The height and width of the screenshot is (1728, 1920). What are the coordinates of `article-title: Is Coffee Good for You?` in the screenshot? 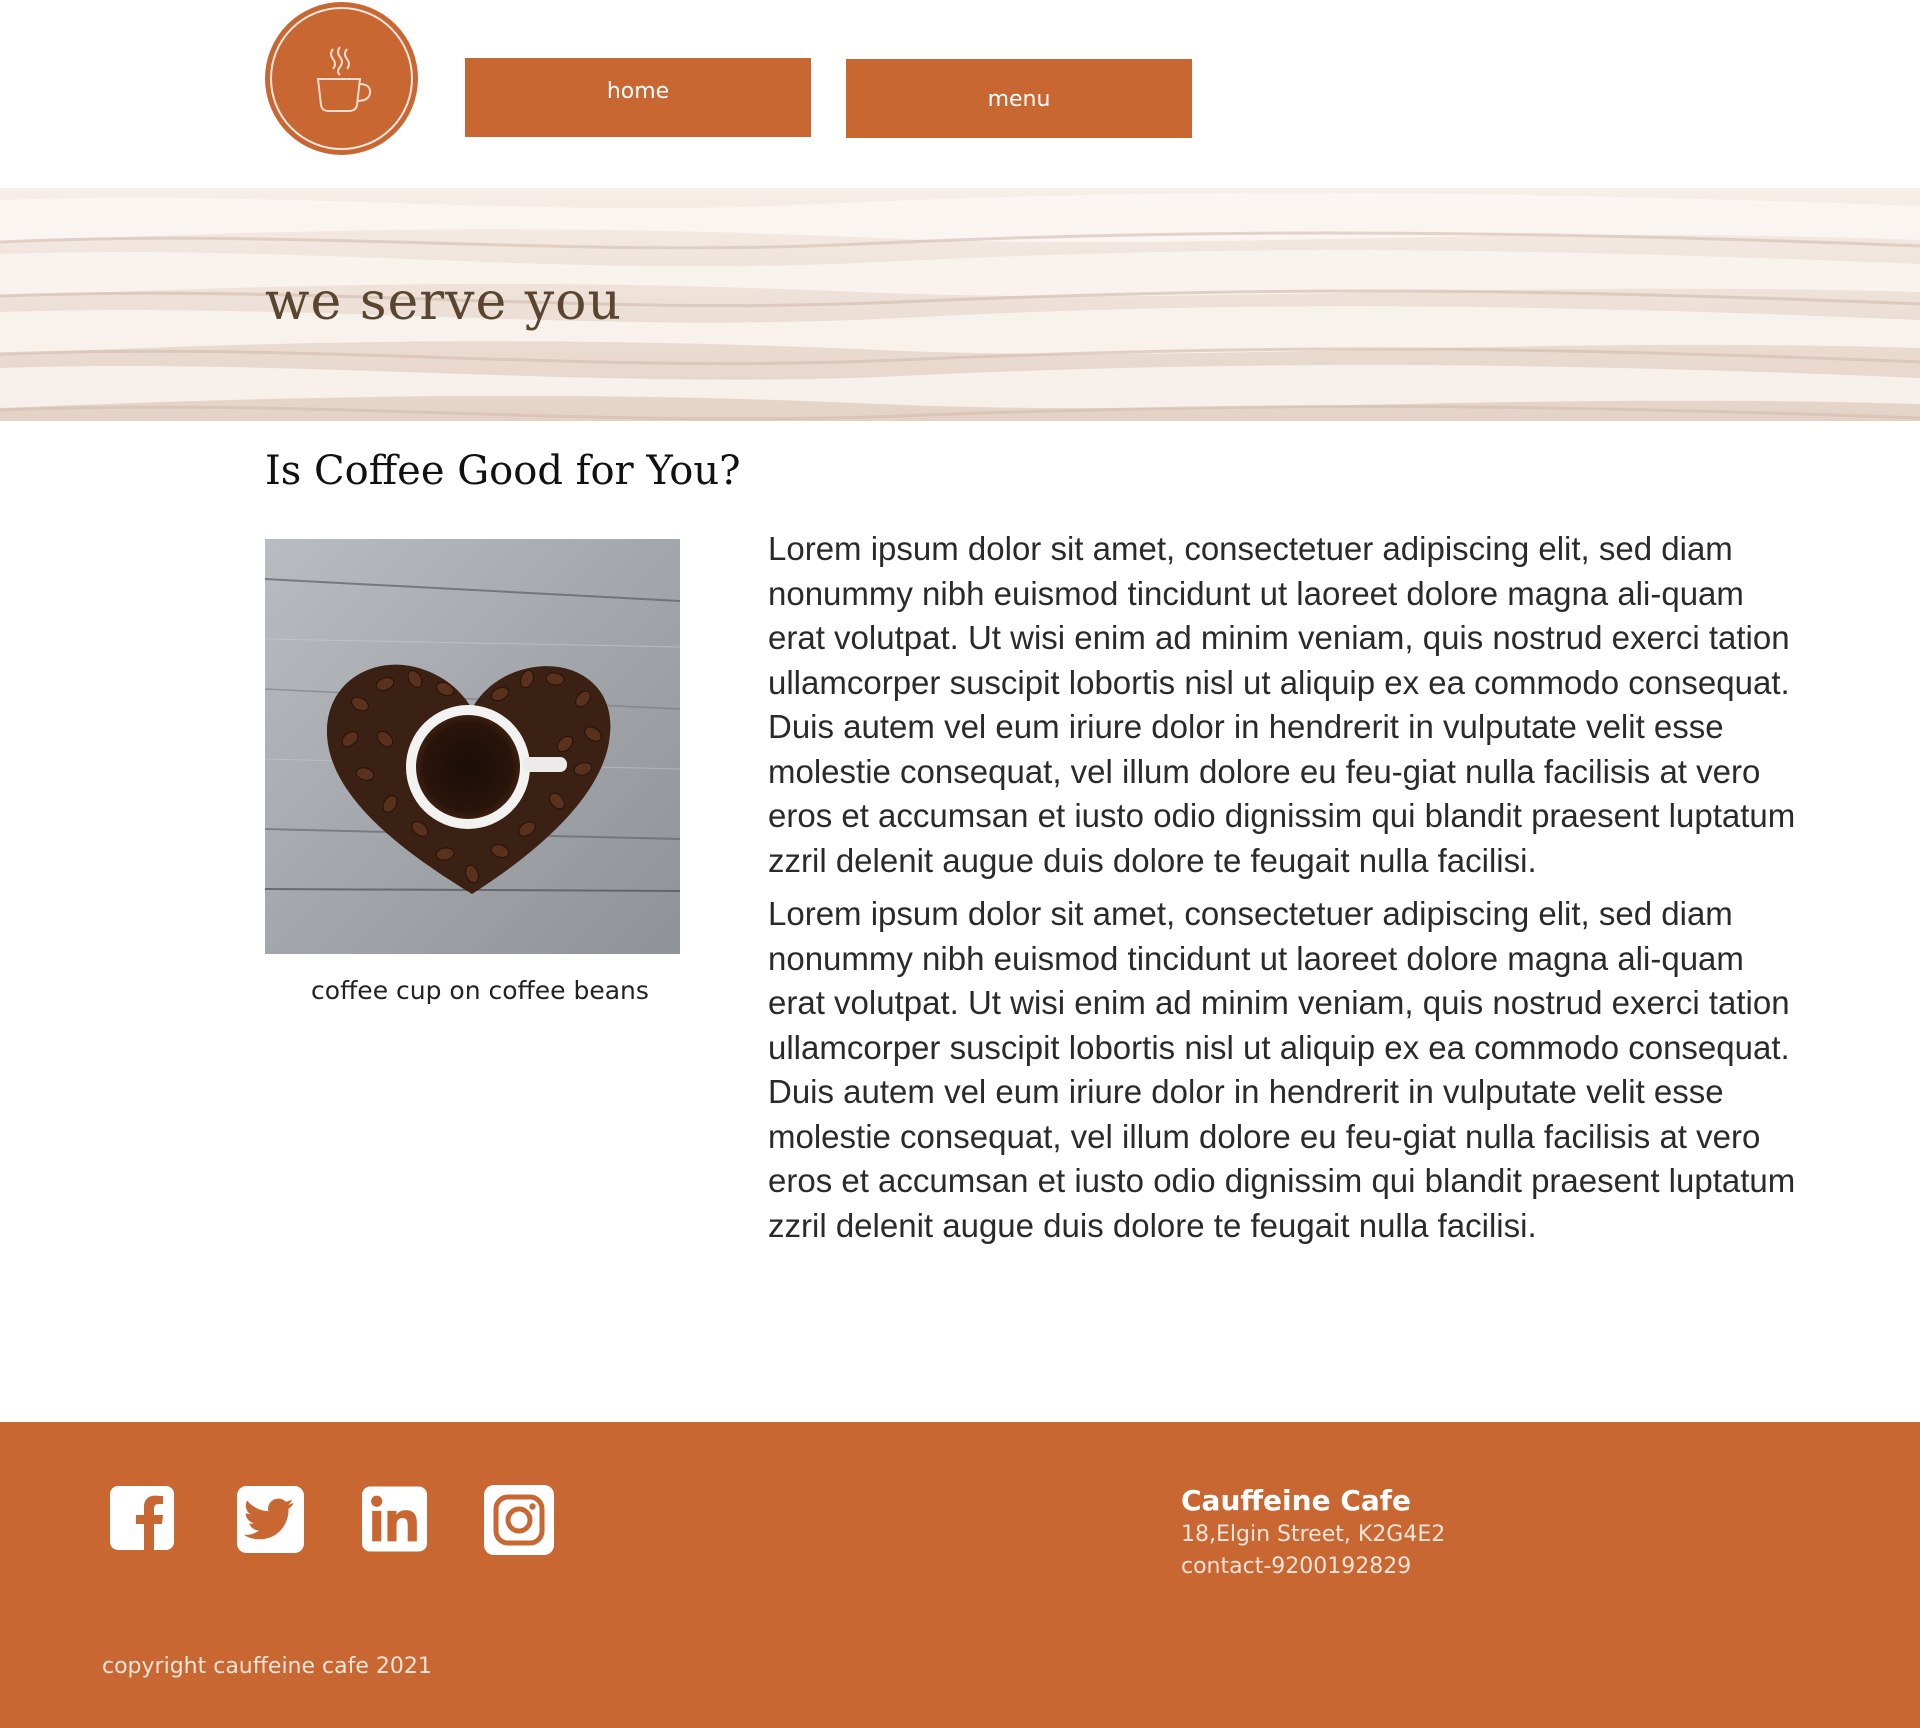 It's located at (503, 471).